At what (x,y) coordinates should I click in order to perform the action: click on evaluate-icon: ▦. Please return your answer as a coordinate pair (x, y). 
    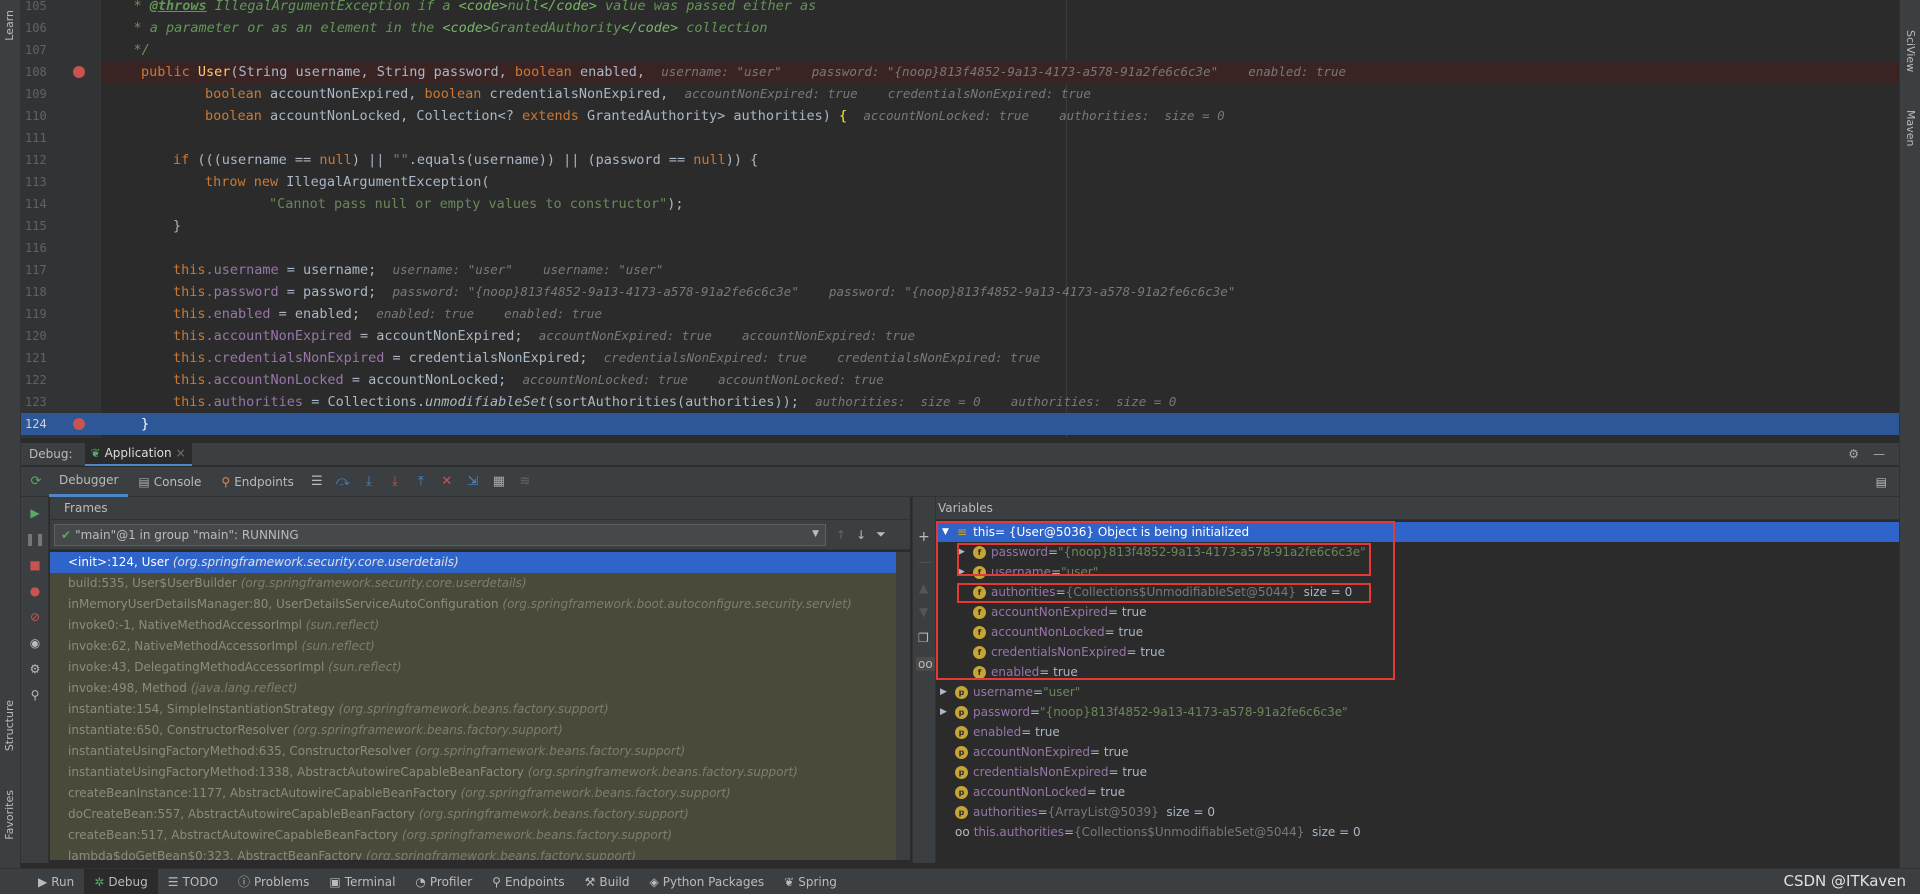
    Looking at the image, I should click on (499, 482).